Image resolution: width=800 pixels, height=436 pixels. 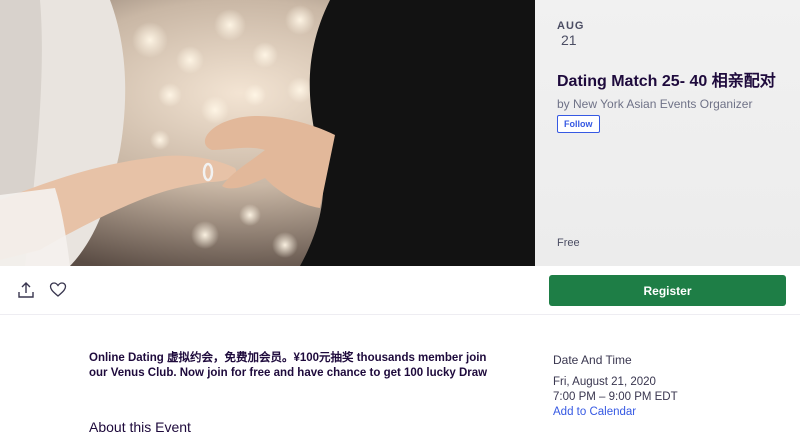 What do you see at coordinates (615, 397) in the screenshot?
I see `event-time: 7:00 PM – 9:00 PM EDT` at bounding box center [615, 397].